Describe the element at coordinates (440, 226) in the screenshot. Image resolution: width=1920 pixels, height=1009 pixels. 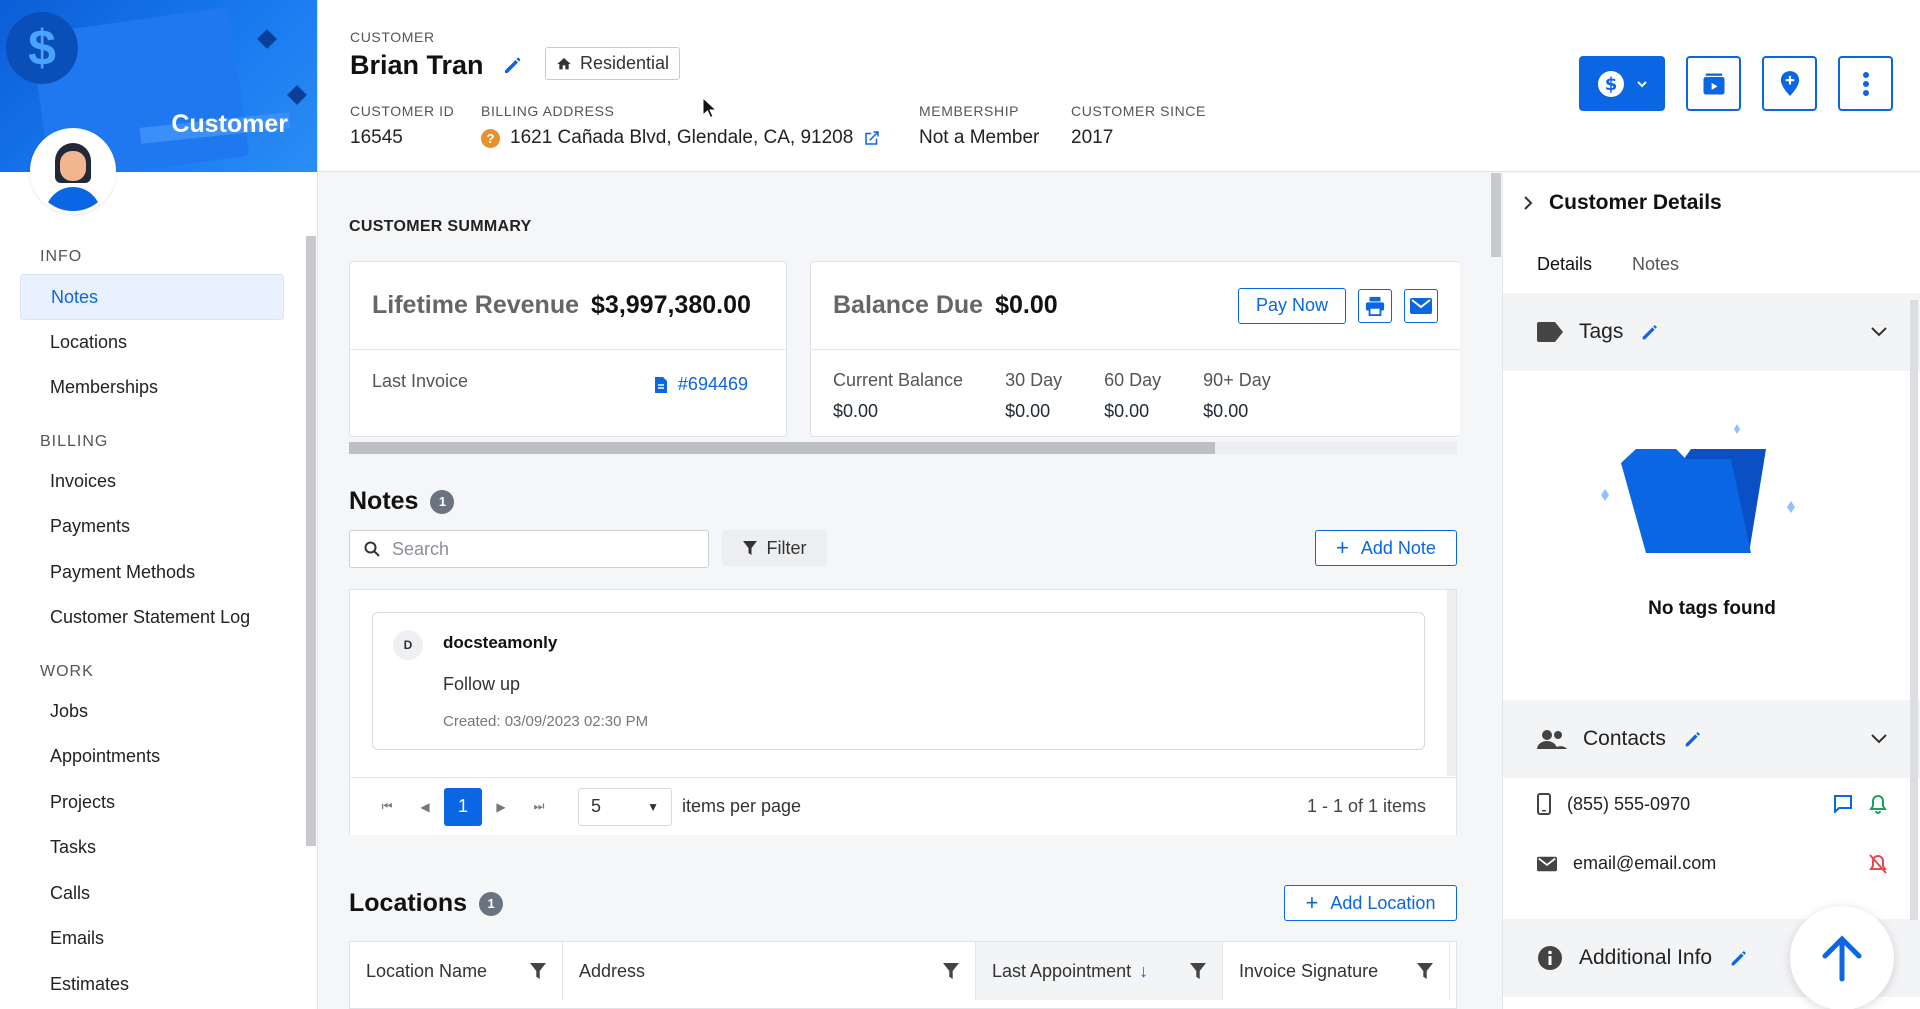
I see `customer-summary-heading: CUSTOMER SUMMARY` at that location.